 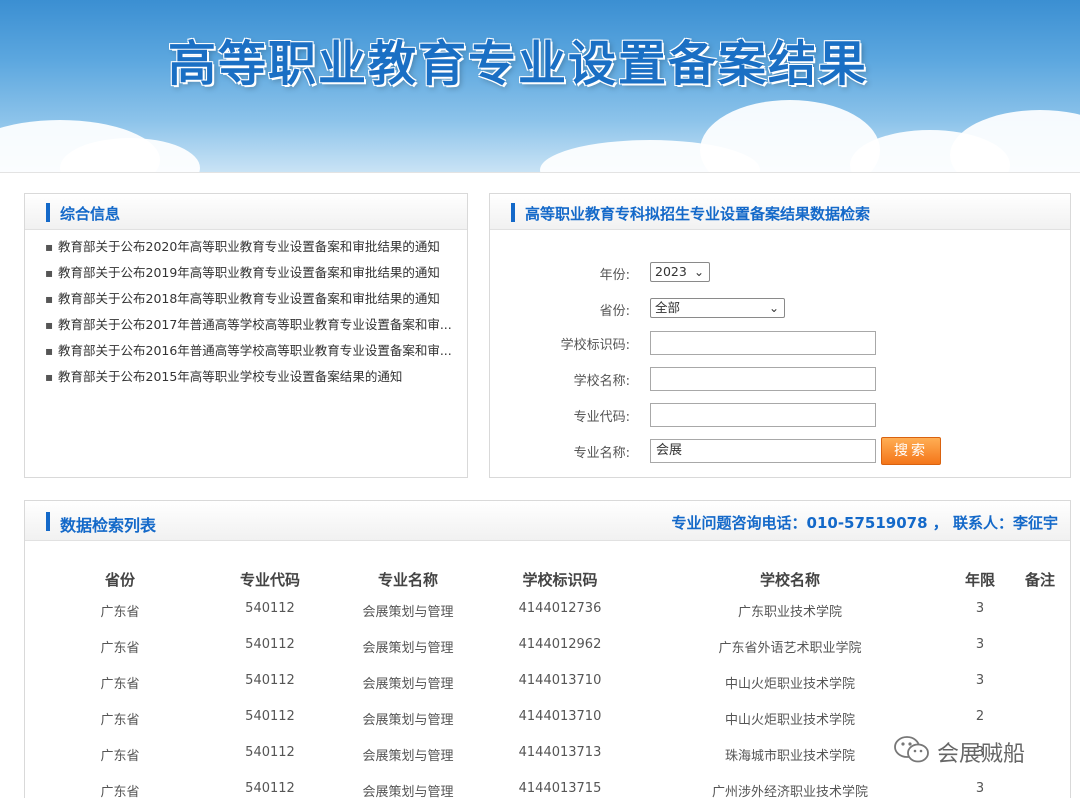 I want to click on page-title: 高等职业教育专业设置备案结果, so click(x=518, y=64).